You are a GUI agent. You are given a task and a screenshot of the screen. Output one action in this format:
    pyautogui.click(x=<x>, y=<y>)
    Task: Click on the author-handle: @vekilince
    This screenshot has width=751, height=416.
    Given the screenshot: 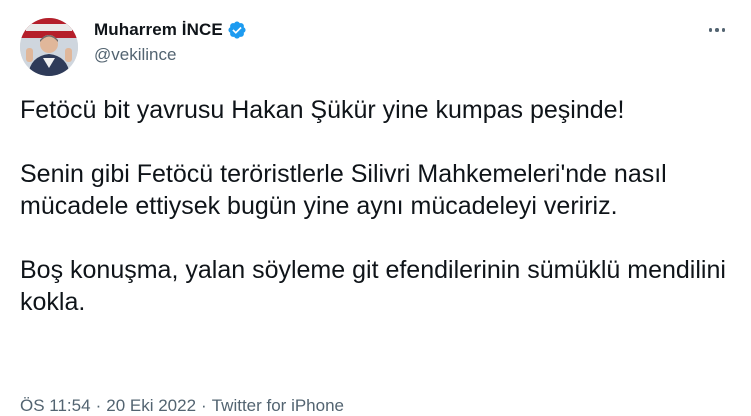 What is the action you would take?
    pyautogui.click(x=170, y=55)
    